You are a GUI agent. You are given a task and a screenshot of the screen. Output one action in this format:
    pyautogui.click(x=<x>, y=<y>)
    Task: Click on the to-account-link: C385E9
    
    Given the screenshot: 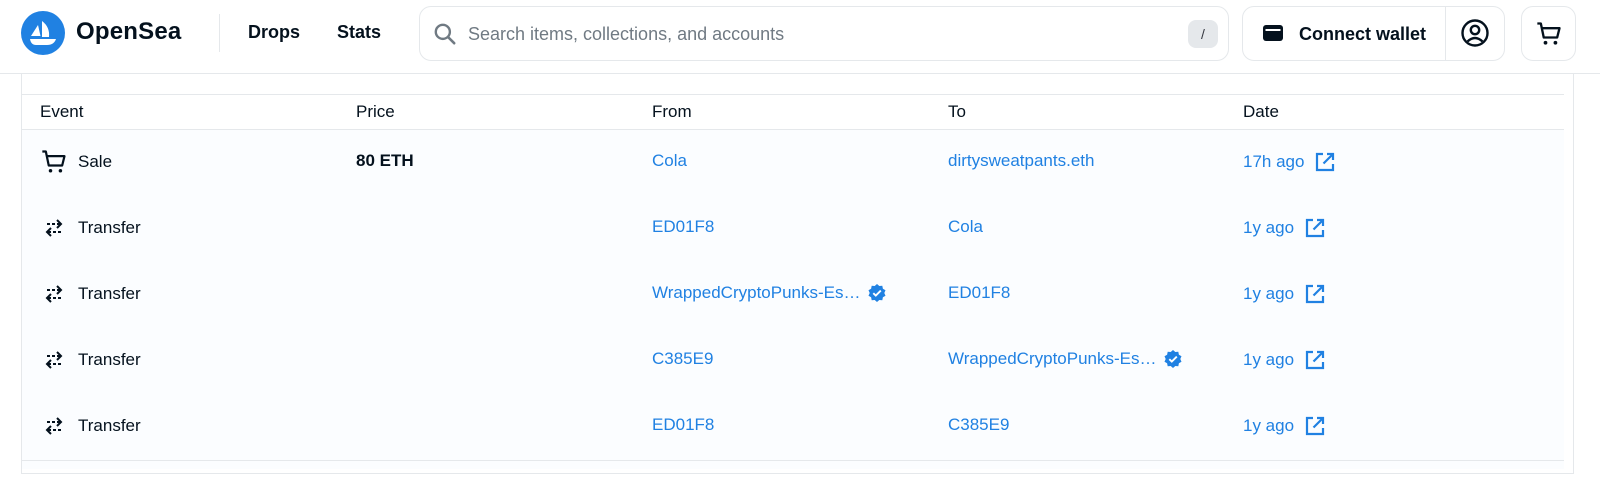 What is the action you would take?
    pyautogui.click(x=978, y=425)
    